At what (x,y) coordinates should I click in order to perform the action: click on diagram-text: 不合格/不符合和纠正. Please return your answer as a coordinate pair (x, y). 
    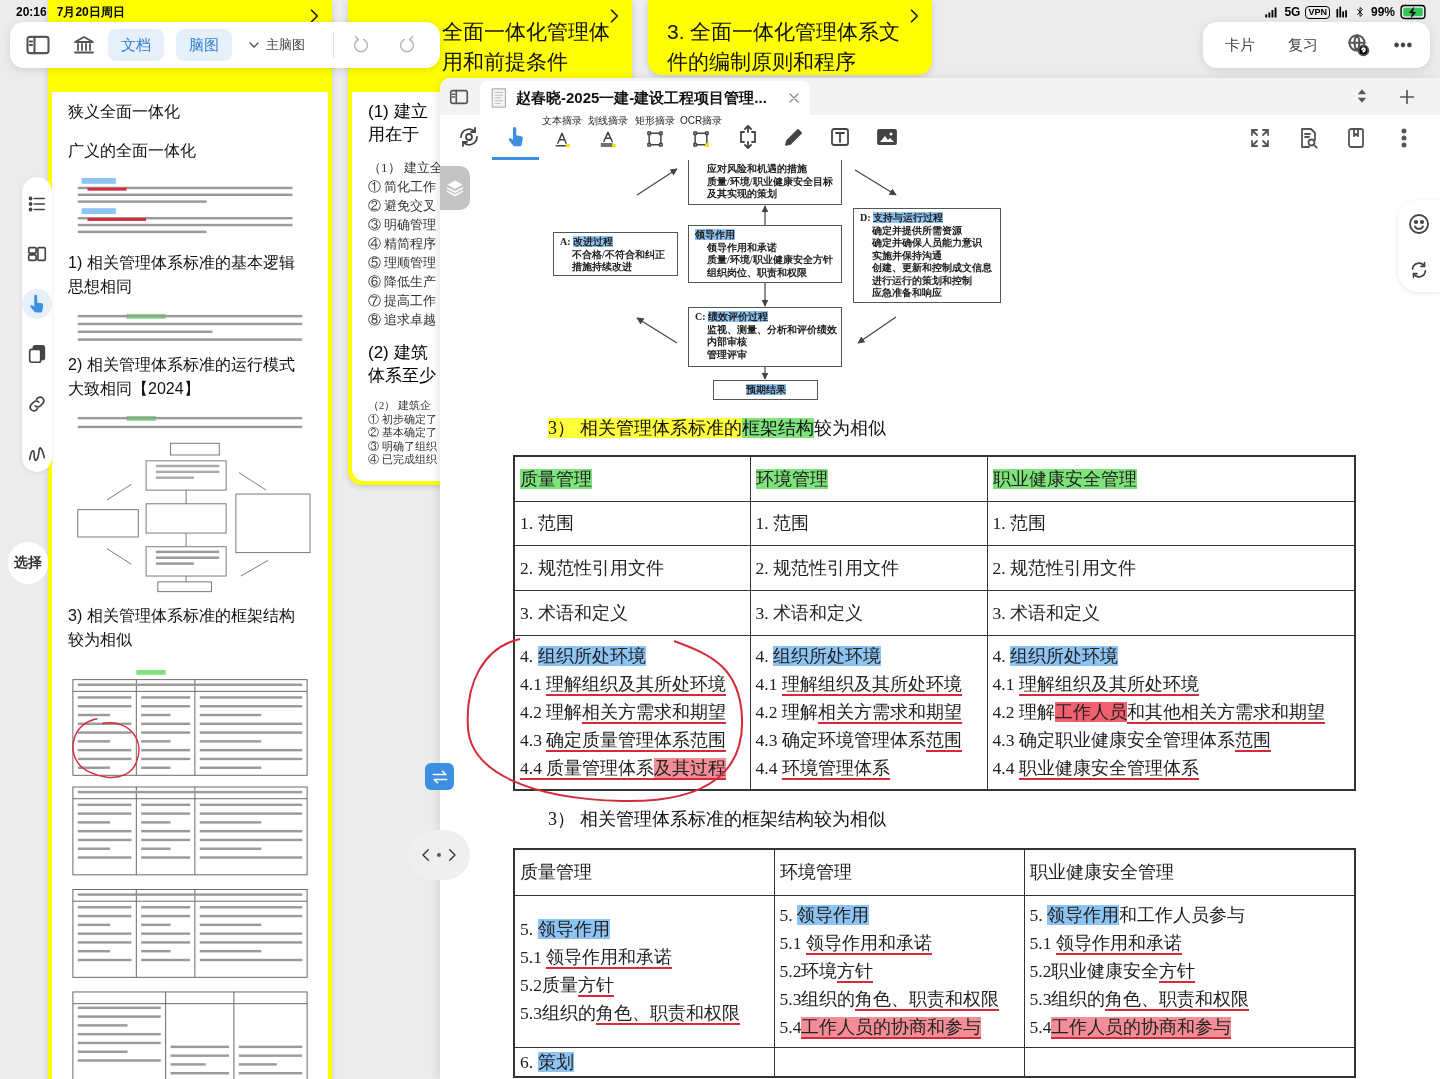
    Looking at the image, I should click on (618, 254).